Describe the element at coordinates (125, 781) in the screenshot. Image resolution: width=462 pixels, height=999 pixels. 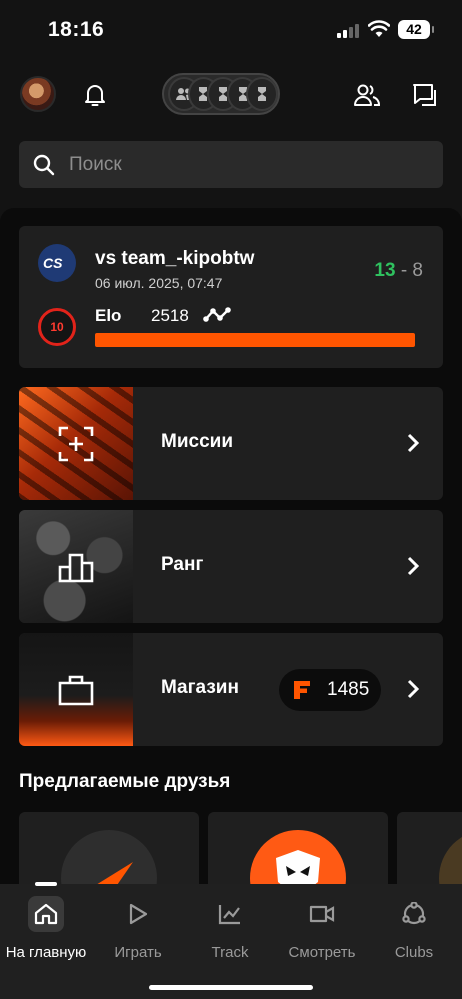
I see `suggested-friends-title: Предлагаемые друзья` at that location.